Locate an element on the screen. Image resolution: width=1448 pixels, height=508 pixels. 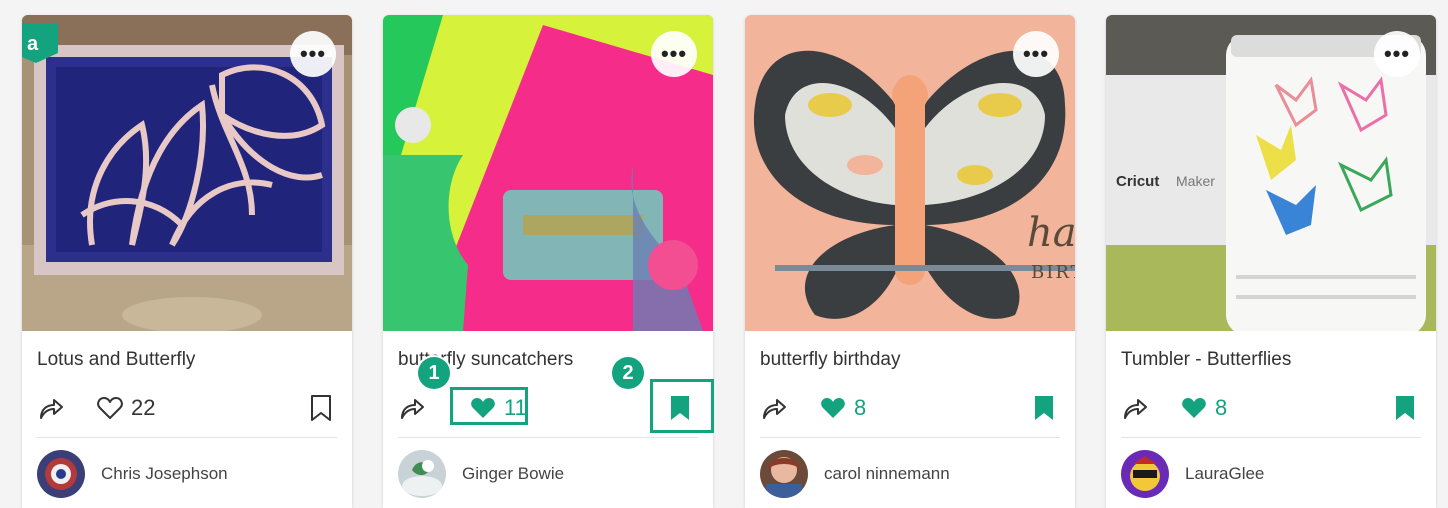
photo-text-model: Maker is located at coordinates (1195, 181).